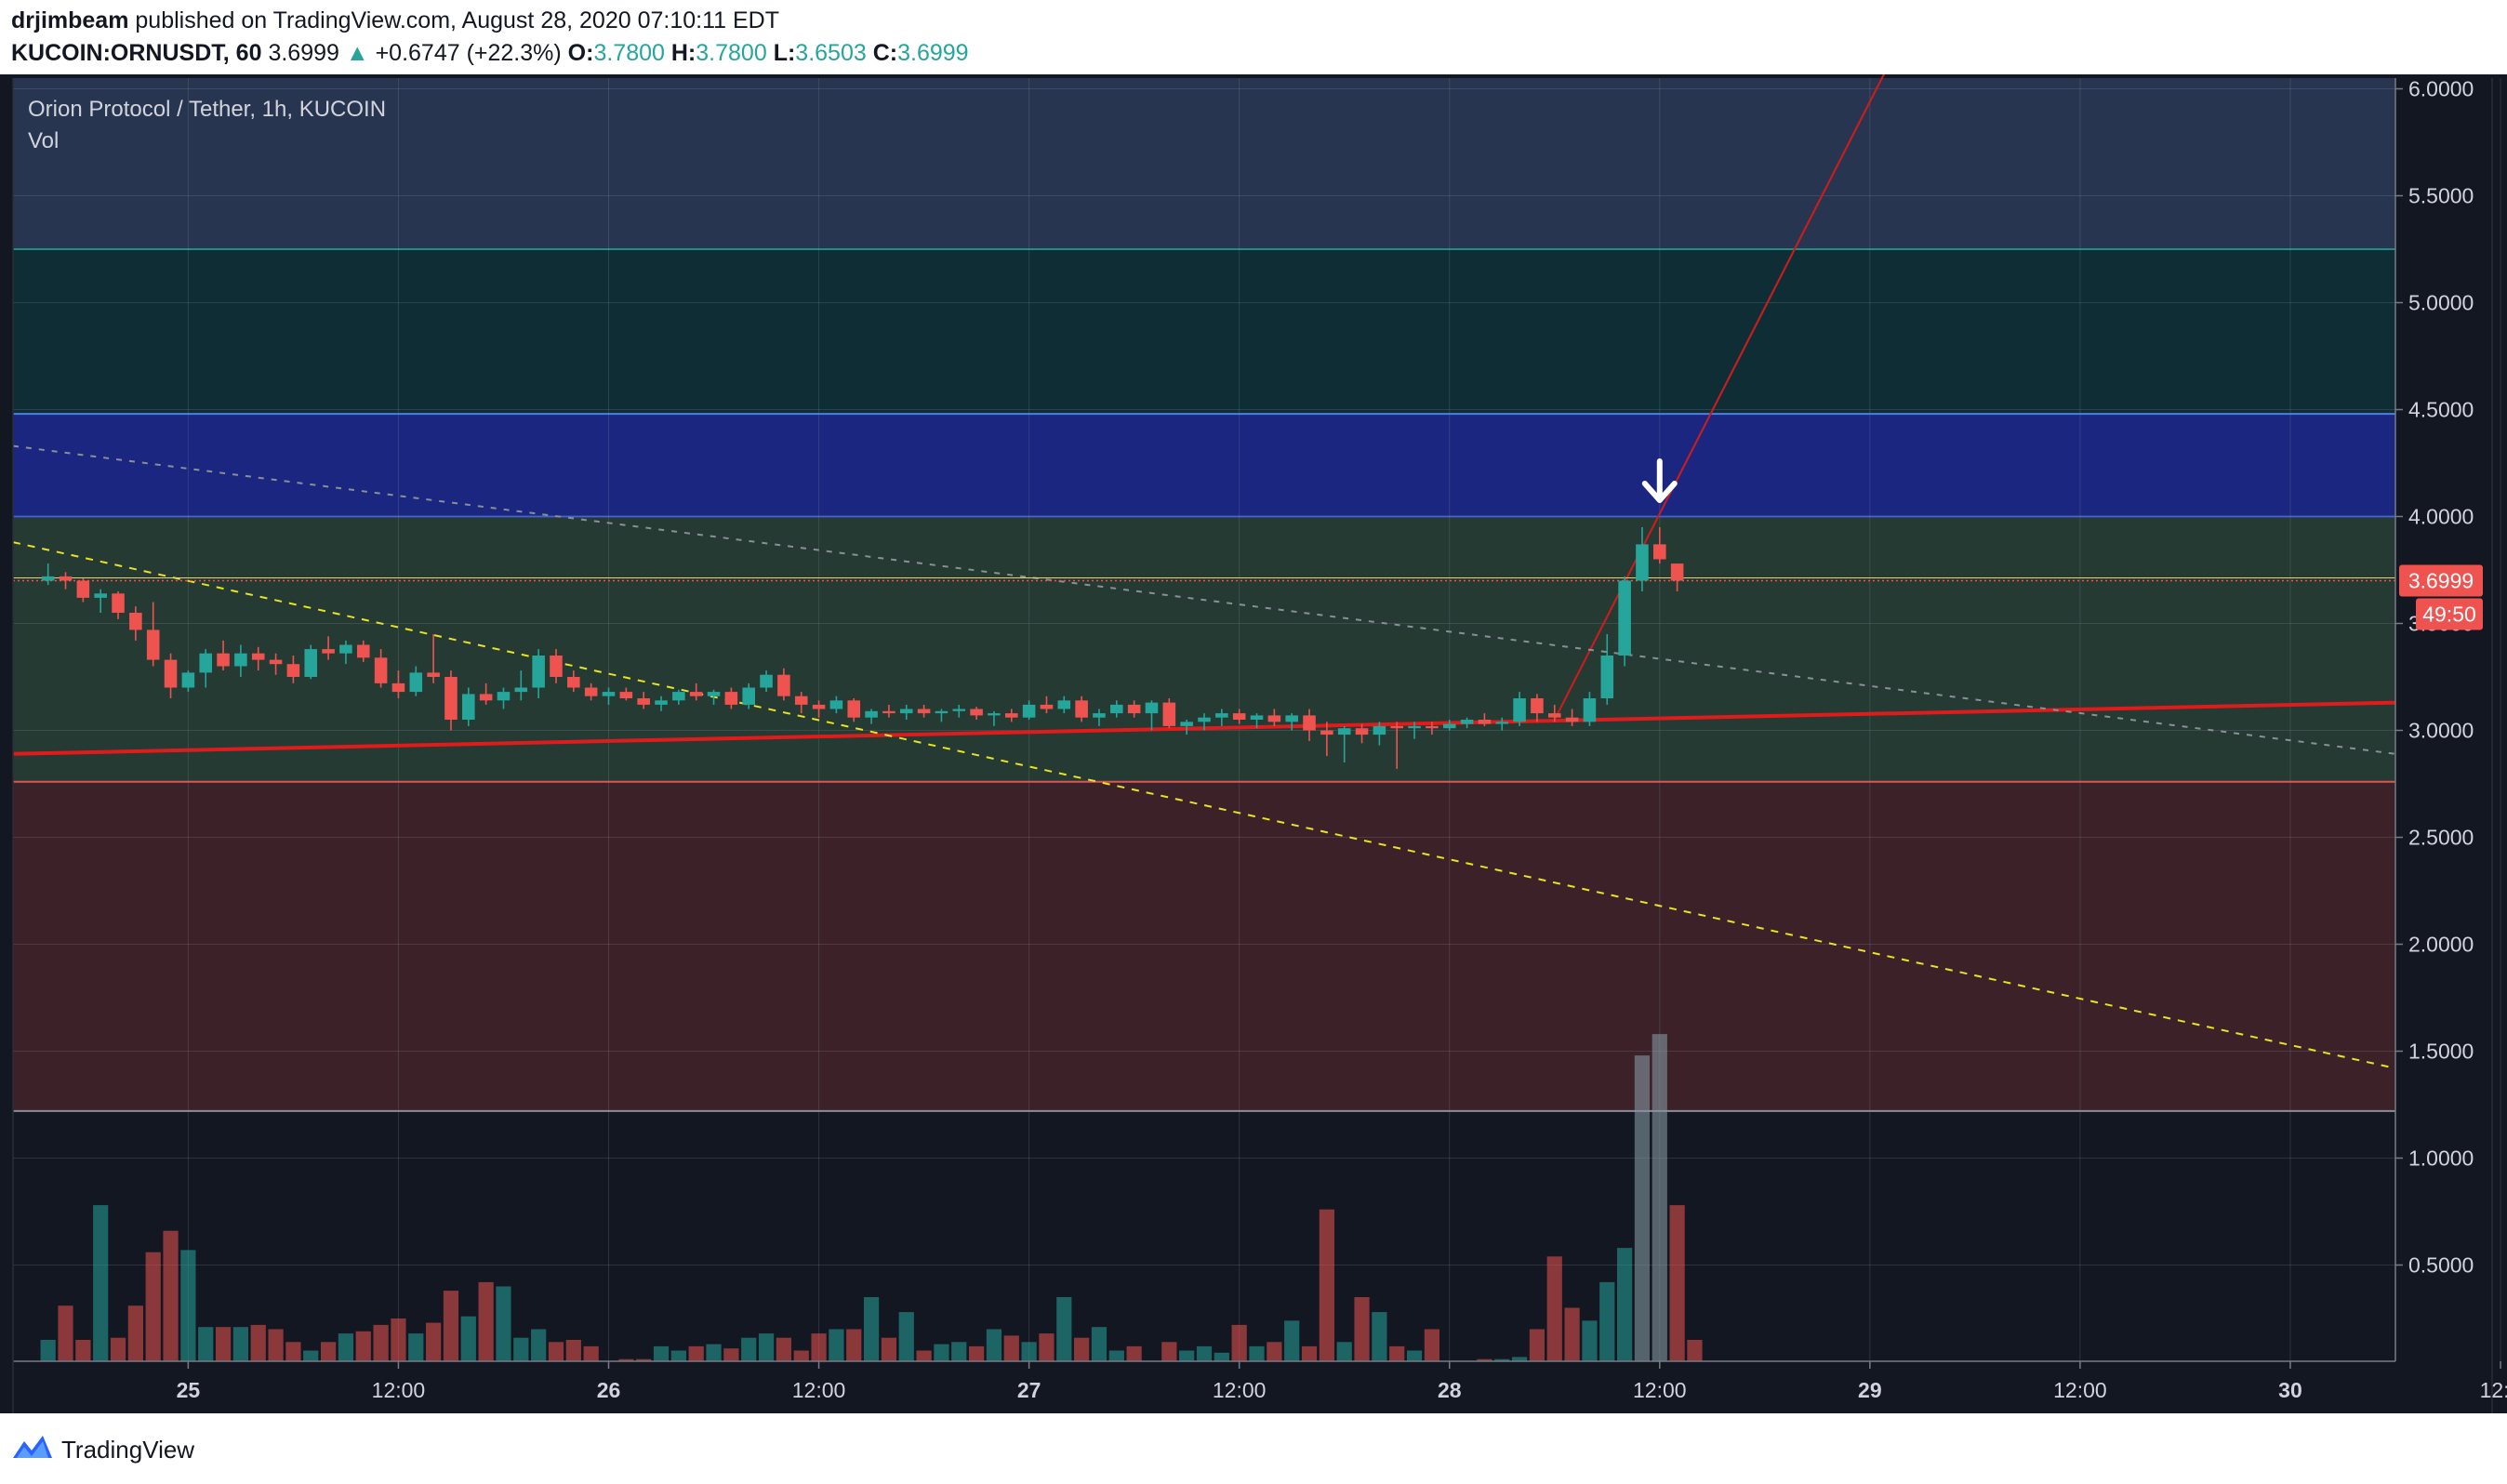  What do you see at coordinates (2449, 615) in the screenshot?
I see `countdown-badge-label: 49:50` at bounding box center [2449, 615].